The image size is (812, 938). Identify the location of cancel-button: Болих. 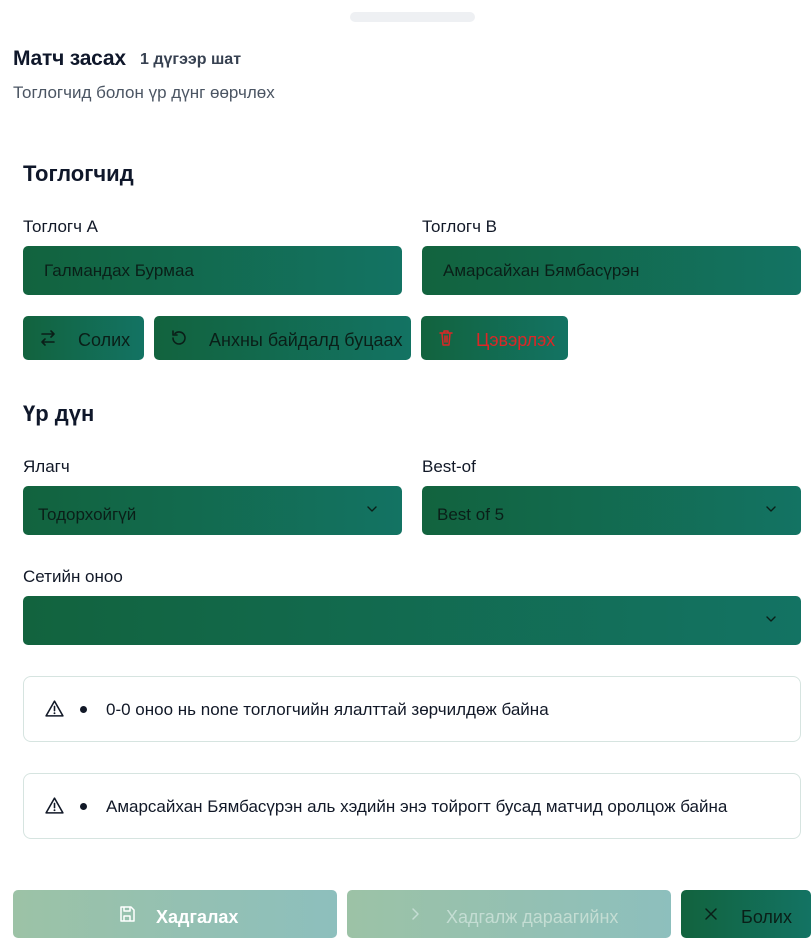
(746, 914).